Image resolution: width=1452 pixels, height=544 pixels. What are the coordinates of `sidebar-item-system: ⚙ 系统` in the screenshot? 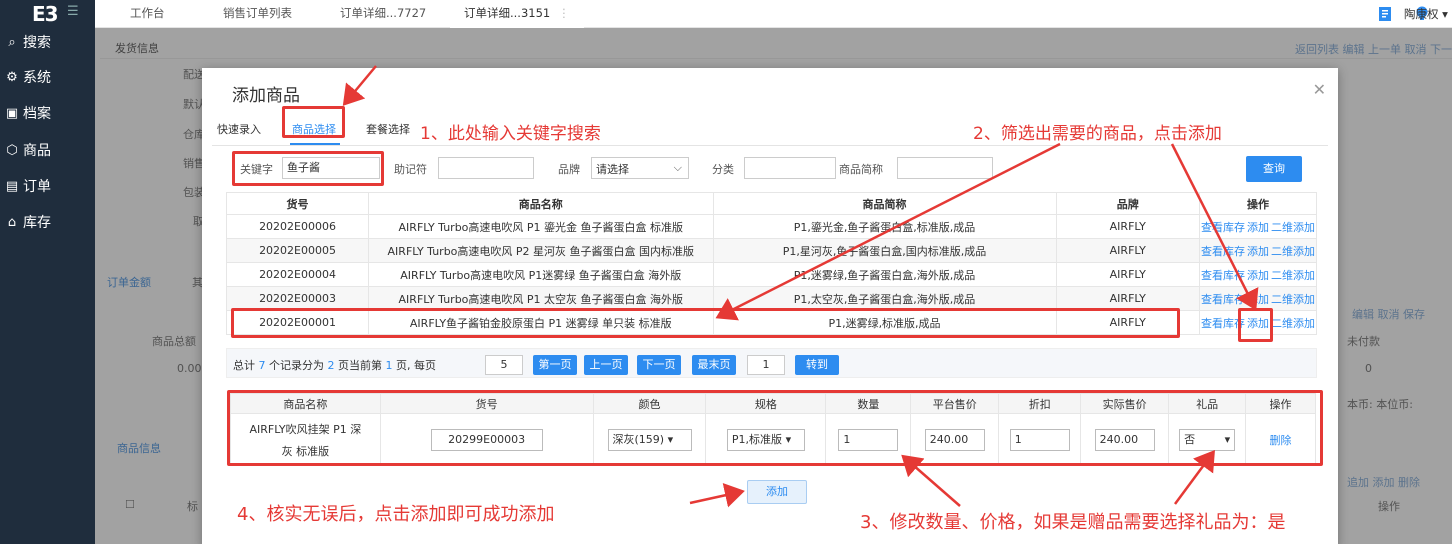 It's located at (27, 77).